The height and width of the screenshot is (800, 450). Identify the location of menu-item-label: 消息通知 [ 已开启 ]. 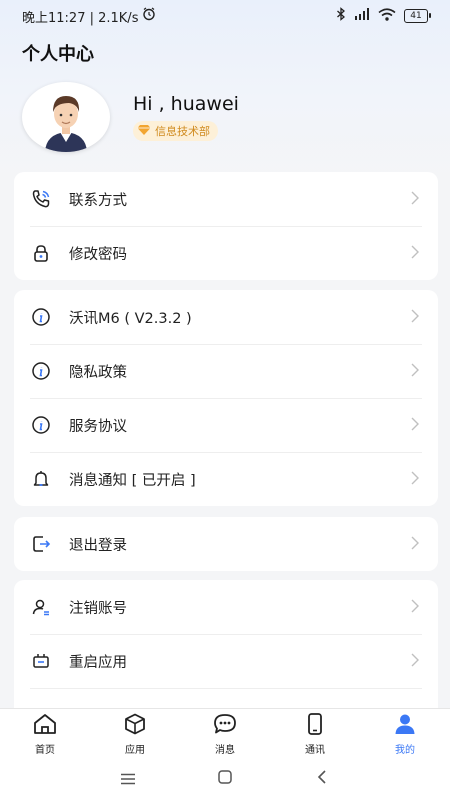
(132, 480).